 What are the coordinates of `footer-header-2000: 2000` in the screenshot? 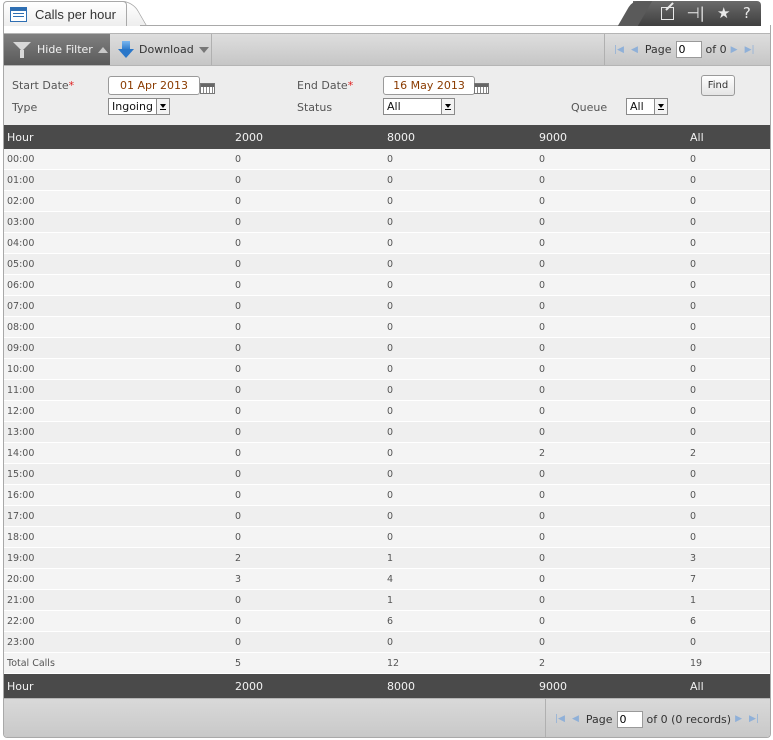 It's located at (249, 686).